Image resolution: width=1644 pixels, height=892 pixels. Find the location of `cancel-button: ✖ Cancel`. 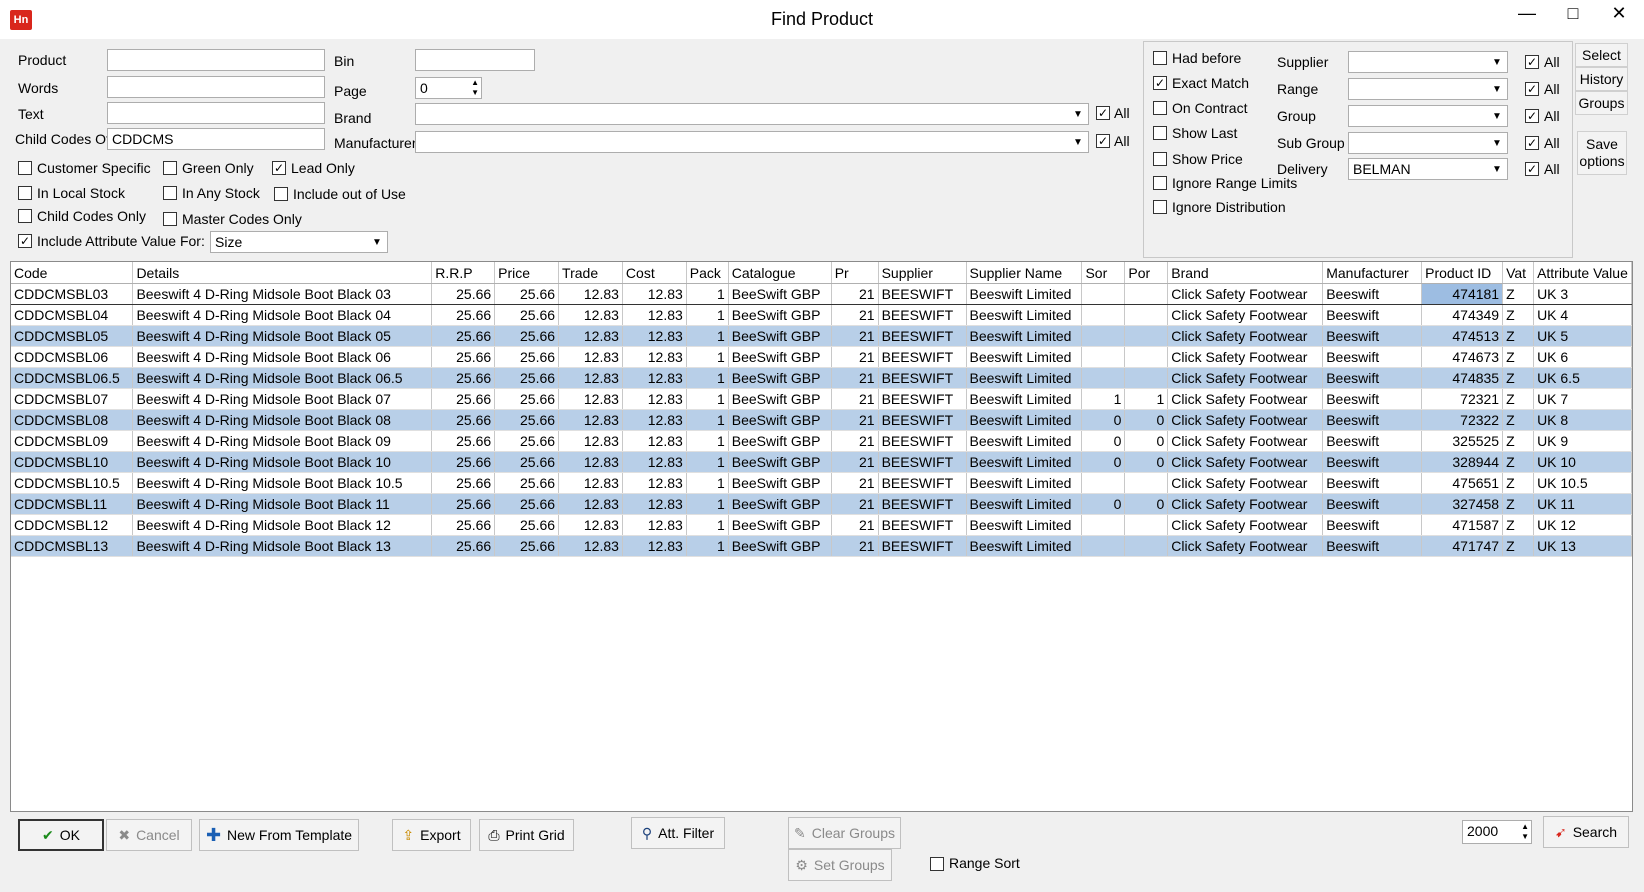

cancel-button: ✖ Cancel is located at coordinates (149, 835).